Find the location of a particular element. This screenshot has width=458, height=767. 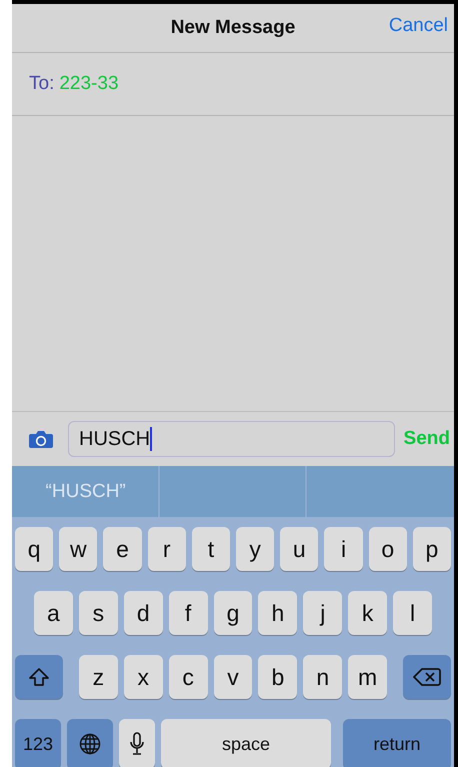

key: r is located at coordinates (167, 549).